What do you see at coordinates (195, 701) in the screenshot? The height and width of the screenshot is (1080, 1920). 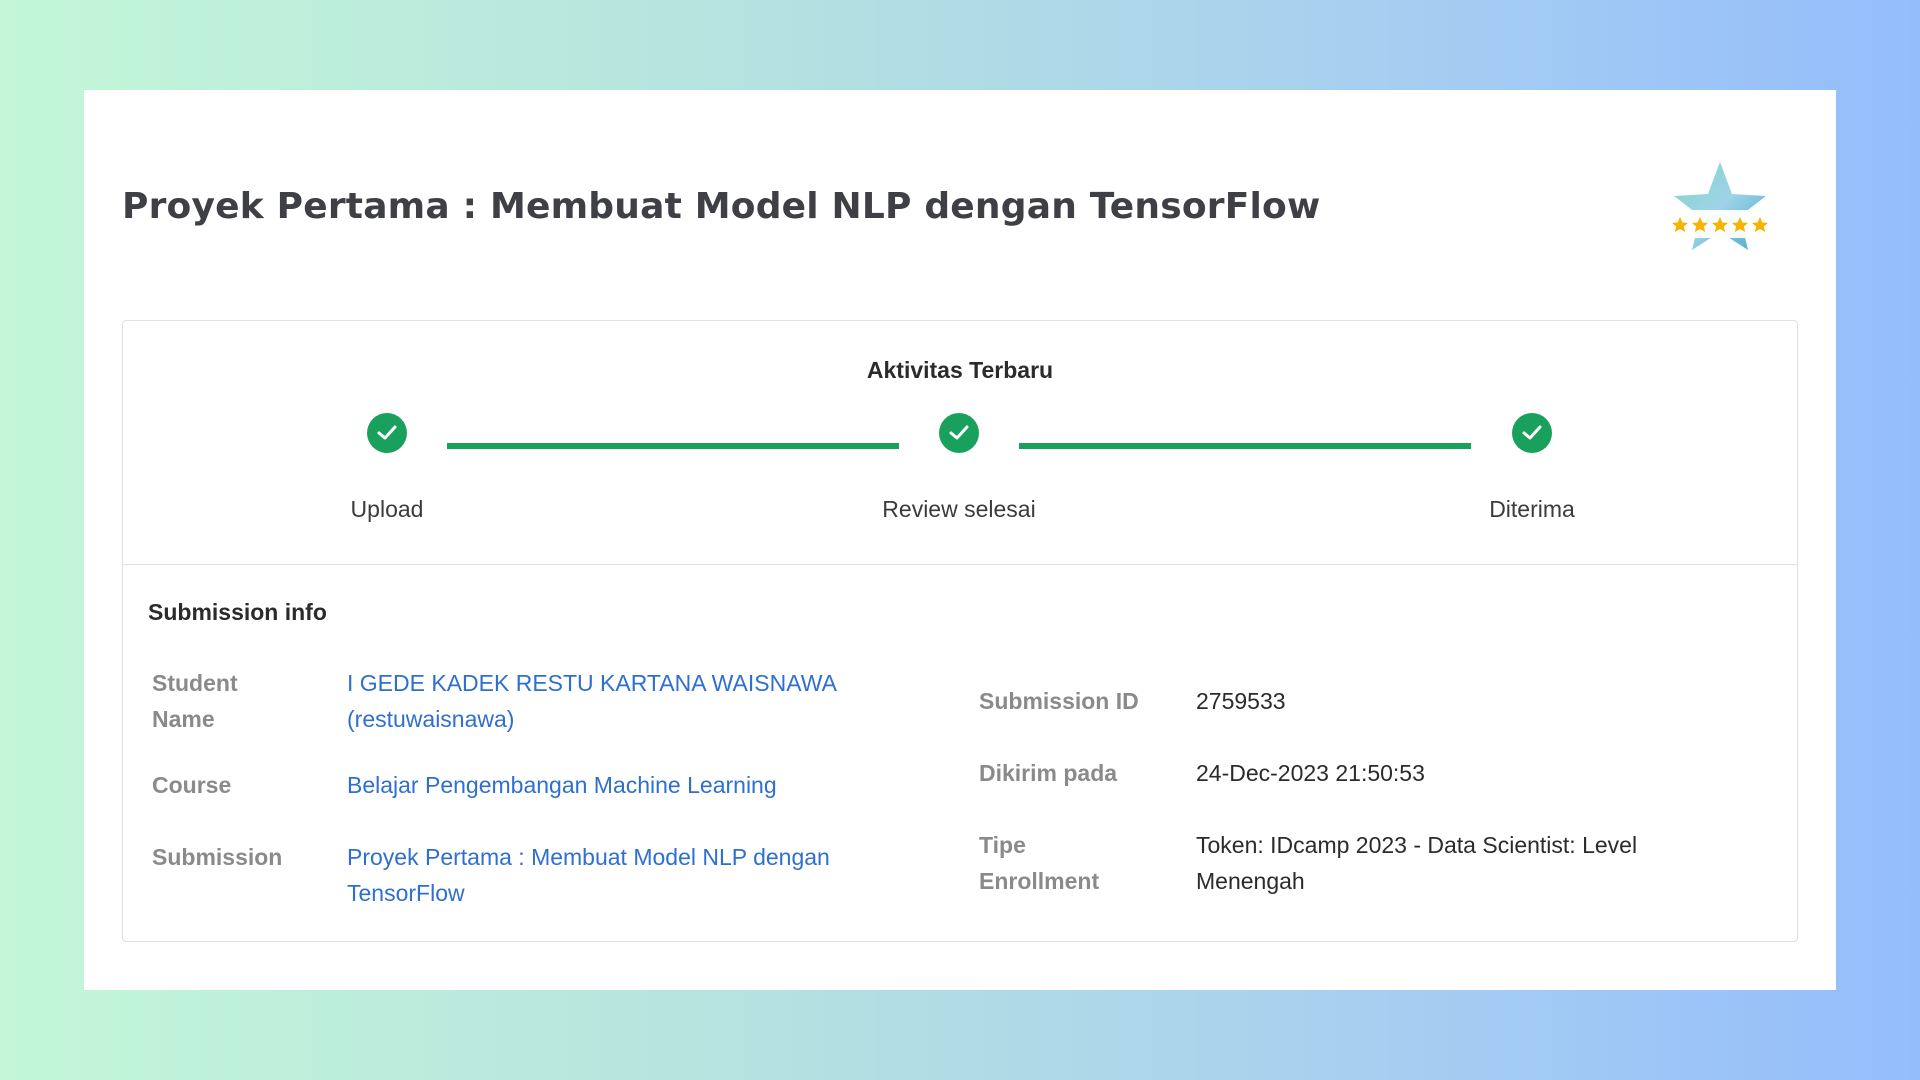 I see `student-name-label: Student Name` at bounding box center [195, 701].